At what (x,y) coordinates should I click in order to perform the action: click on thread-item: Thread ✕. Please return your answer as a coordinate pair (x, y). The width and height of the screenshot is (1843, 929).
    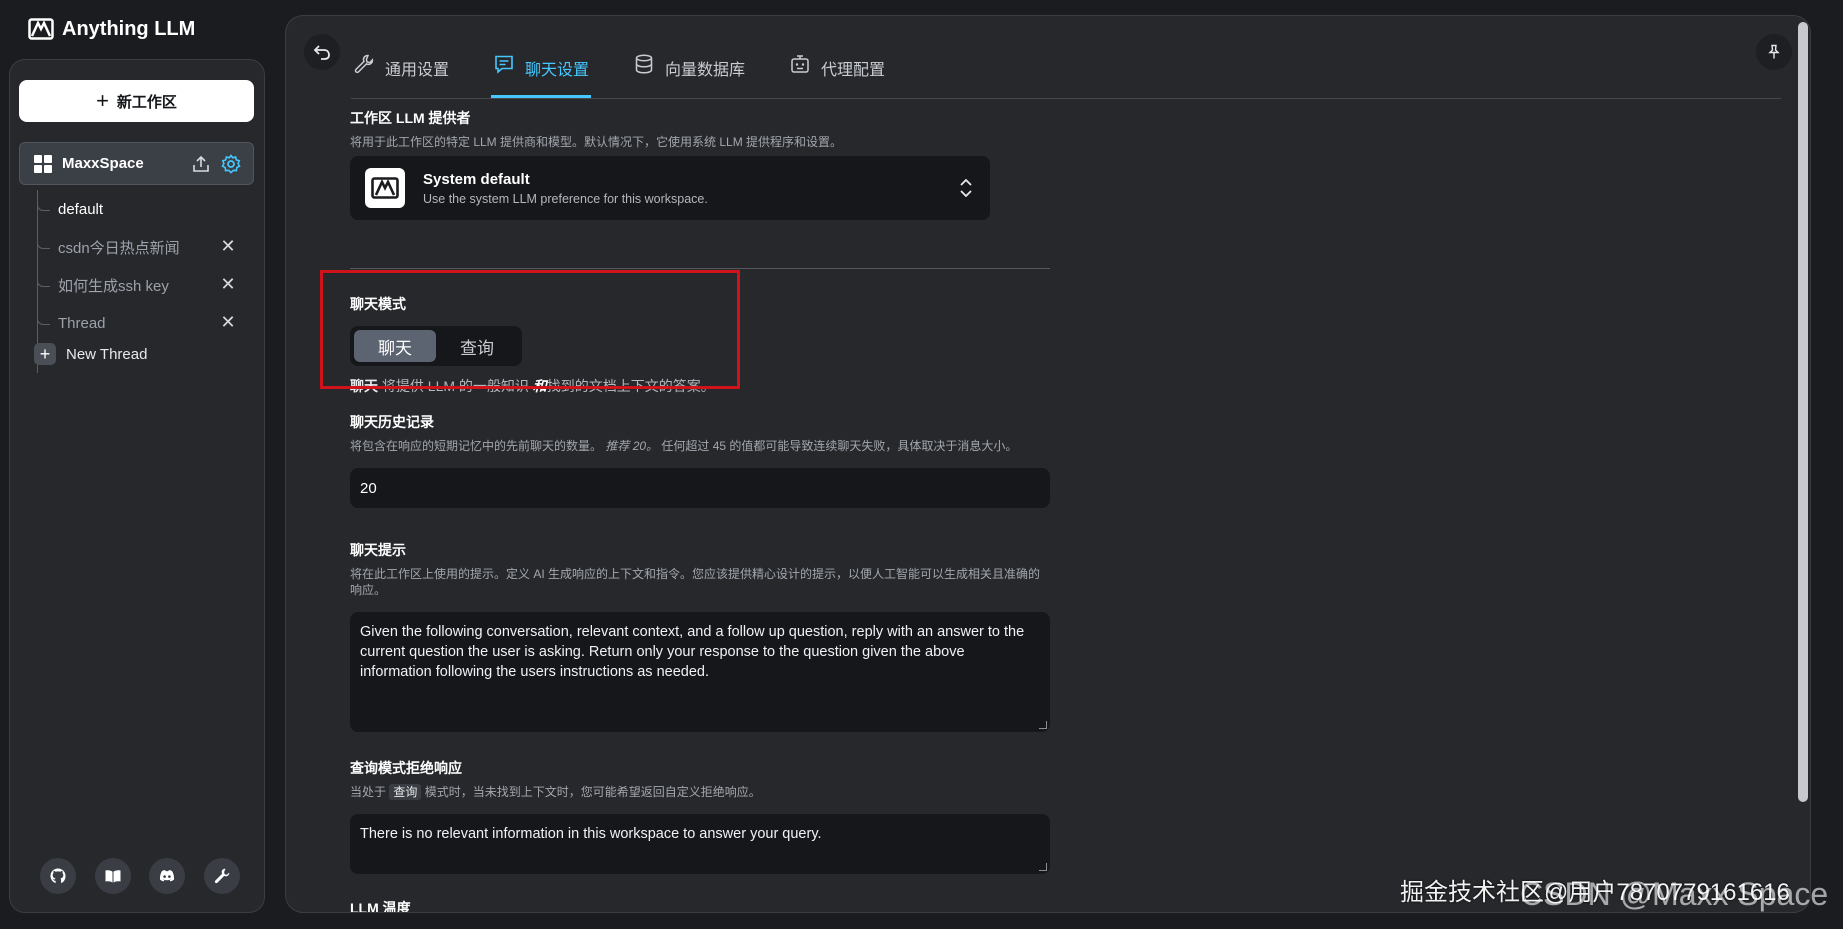
    Looking at the image, I should click on (143, 323).